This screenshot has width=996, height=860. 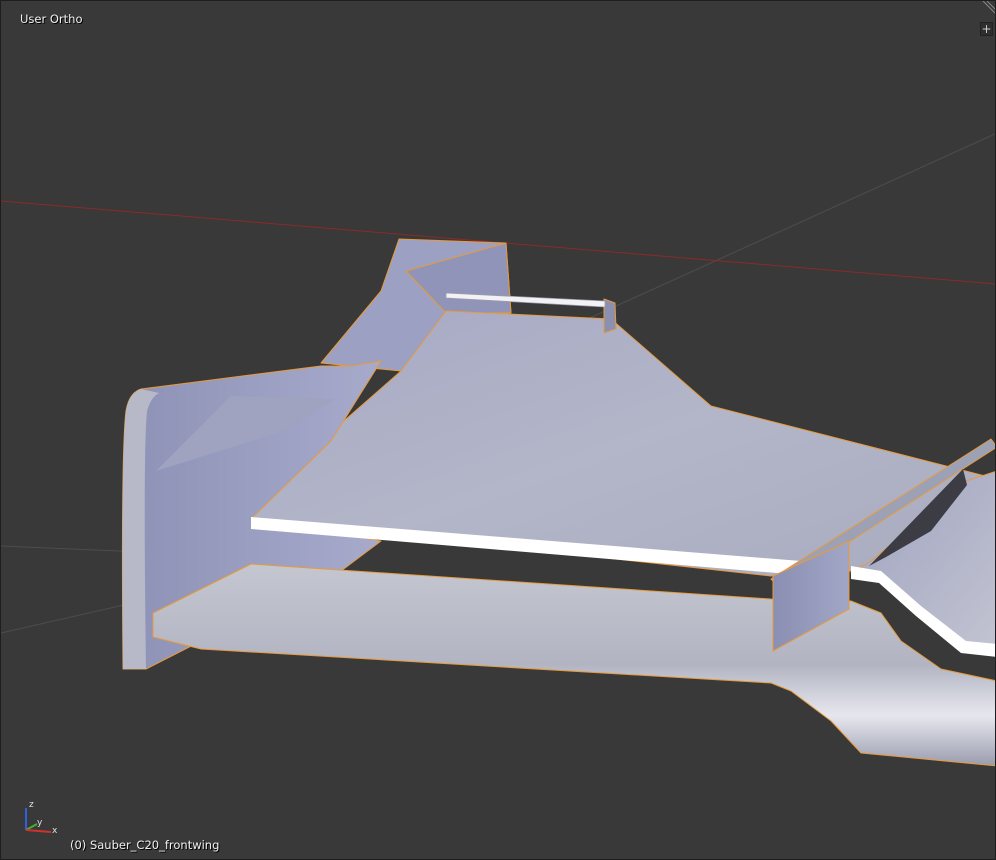 I want to click on z-axis-label: z, so click(x=31, y=805).